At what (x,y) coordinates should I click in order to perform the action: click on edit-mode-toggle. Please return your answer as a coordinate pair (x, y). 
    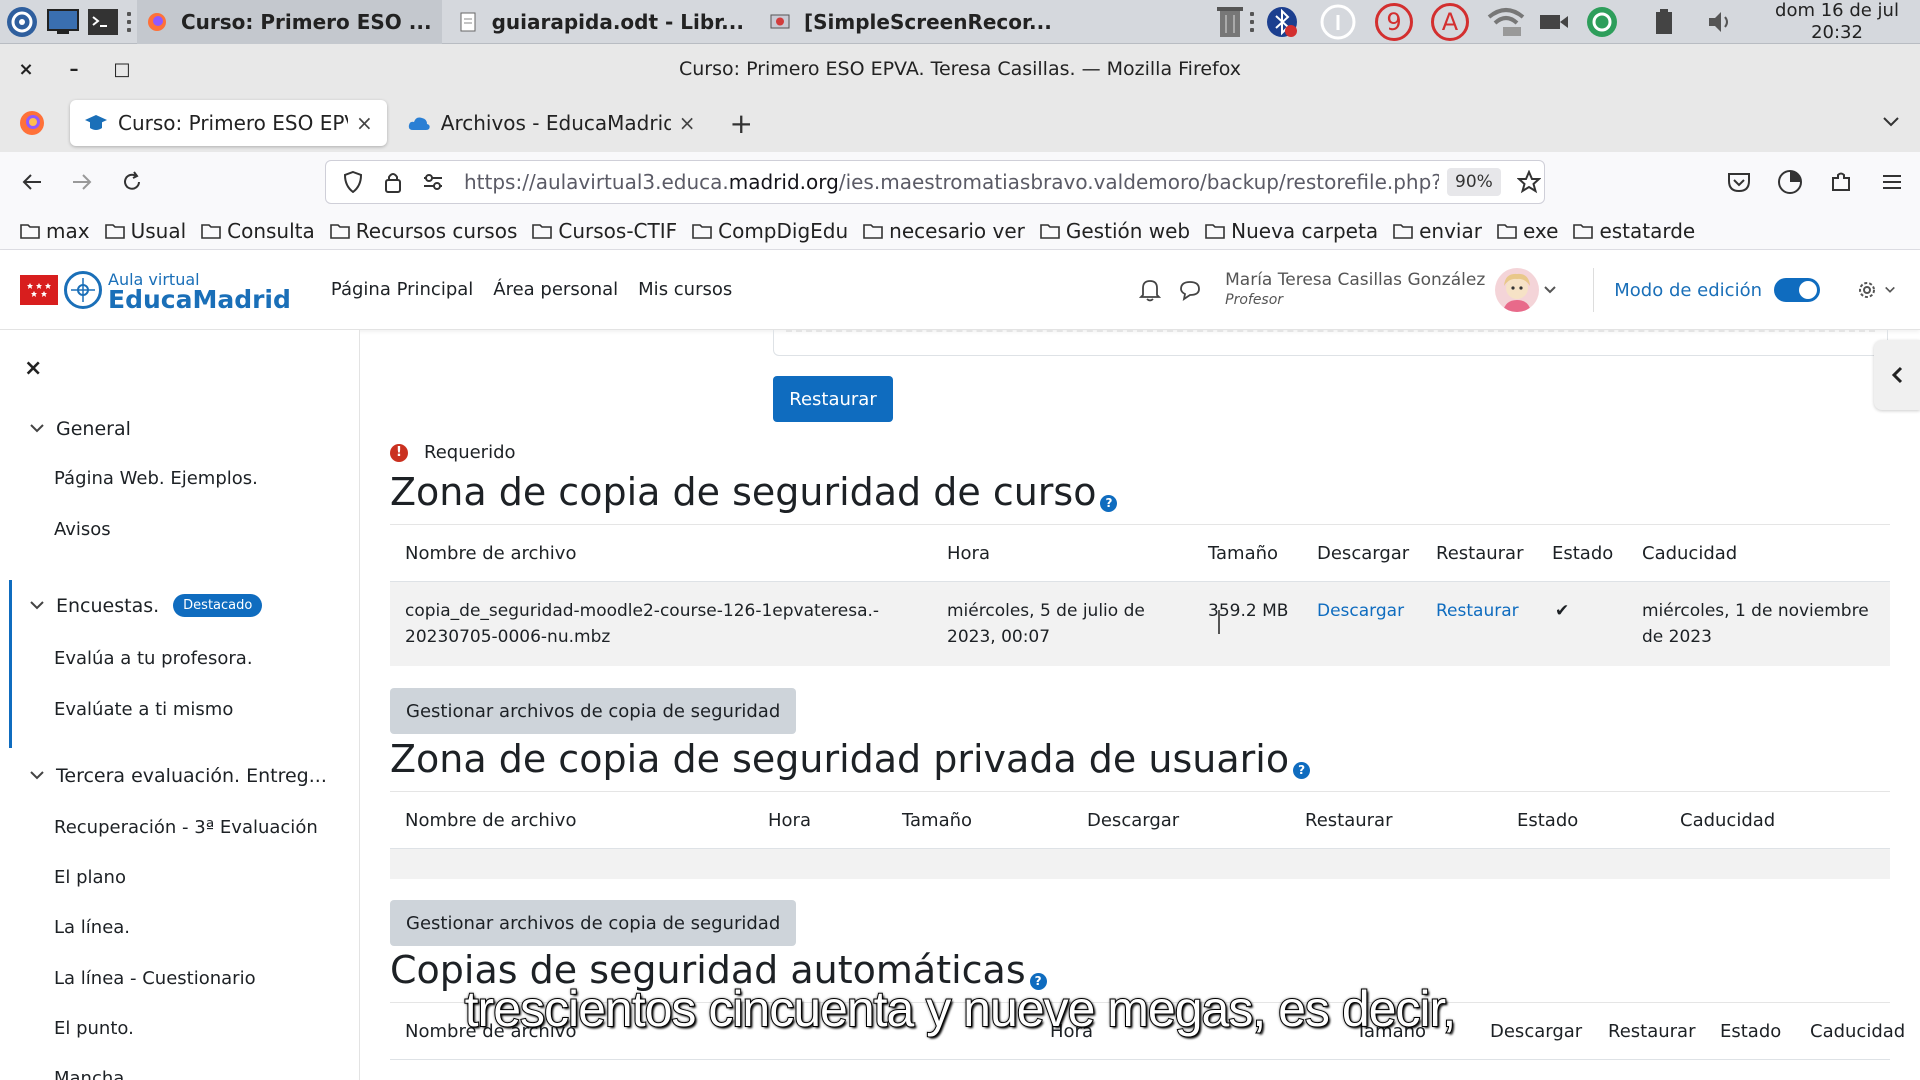
    Looking at the image, I should click on (1797, 290).